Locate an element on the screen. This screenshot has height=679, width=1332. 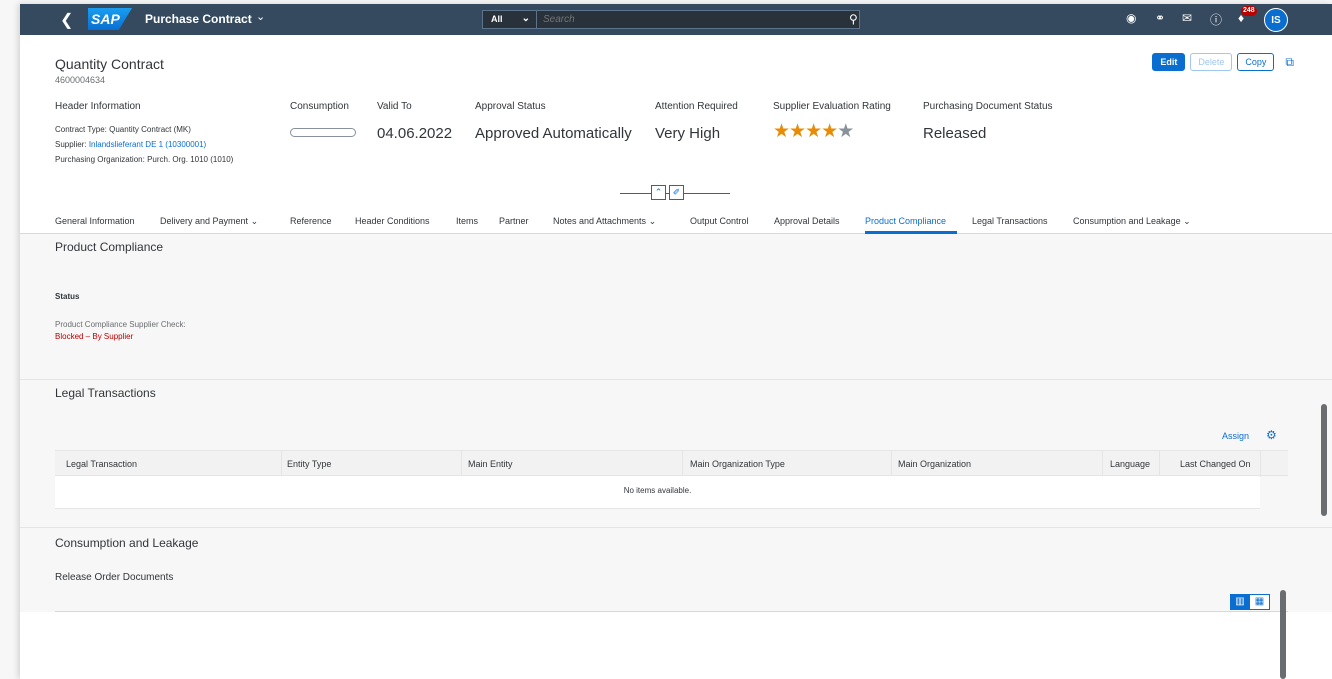
section-divider is located at coordinates (676, 379).